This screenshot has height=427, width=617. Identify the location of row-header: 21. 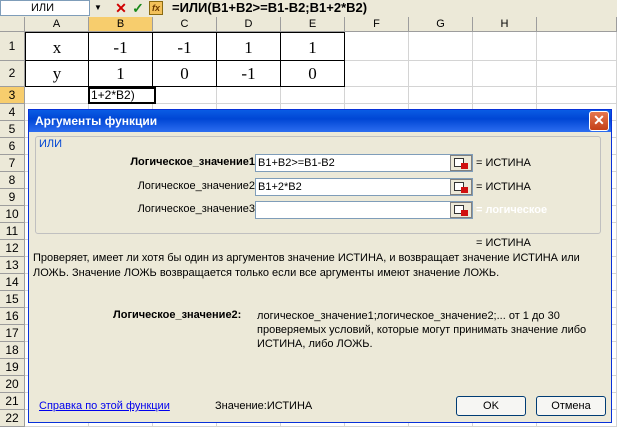
(12, 401).